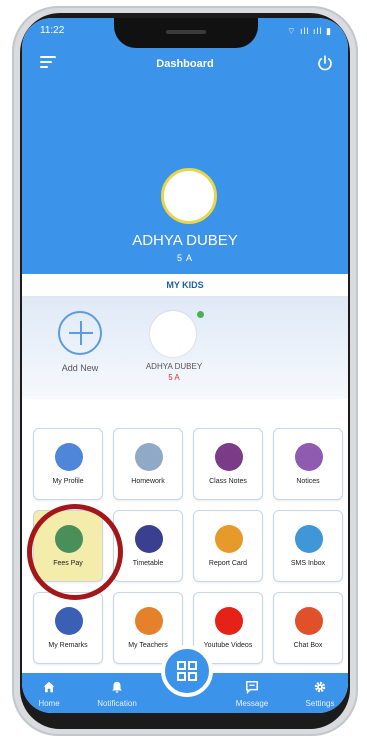  Describe the element at coordinates (309, 31) in the screenshot. I see `status-icons: ⌔ ıll ıll ▮` at that location.